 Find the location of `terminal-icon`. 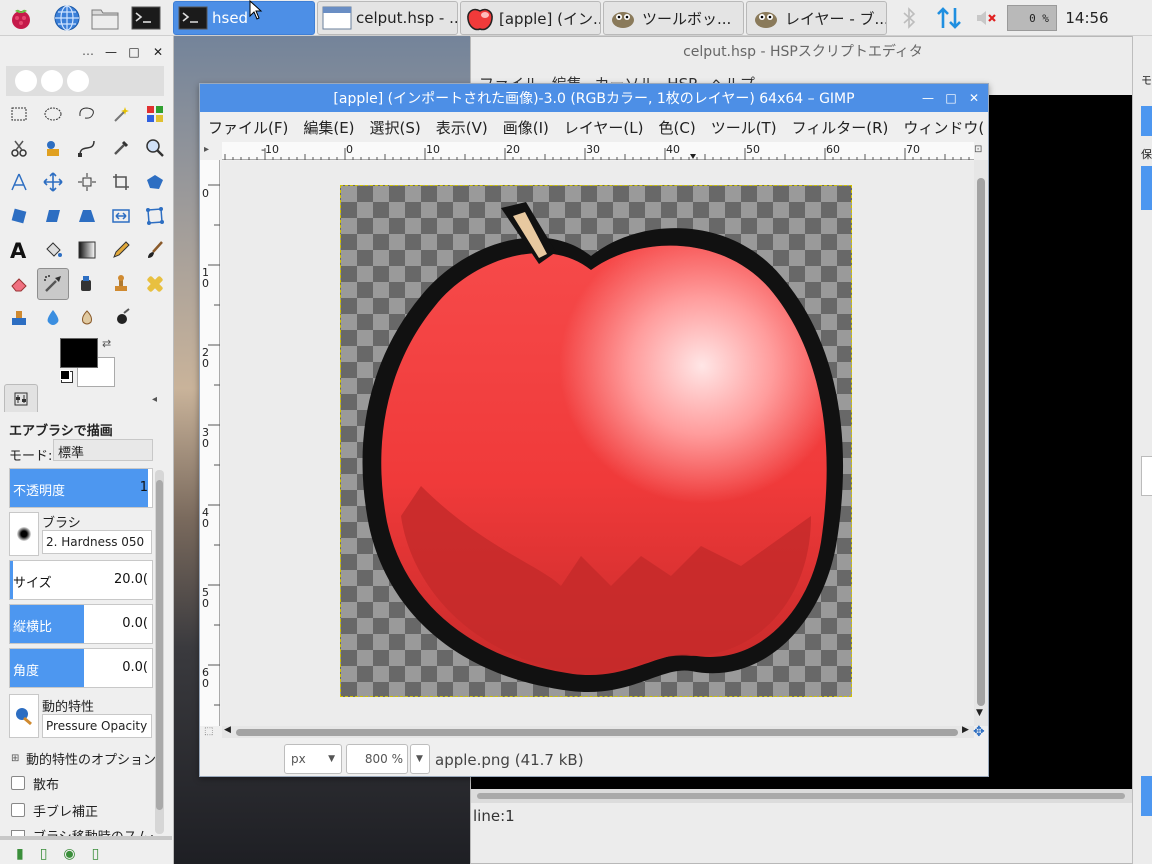

terminal-icon is located at coordinates (146, 18).